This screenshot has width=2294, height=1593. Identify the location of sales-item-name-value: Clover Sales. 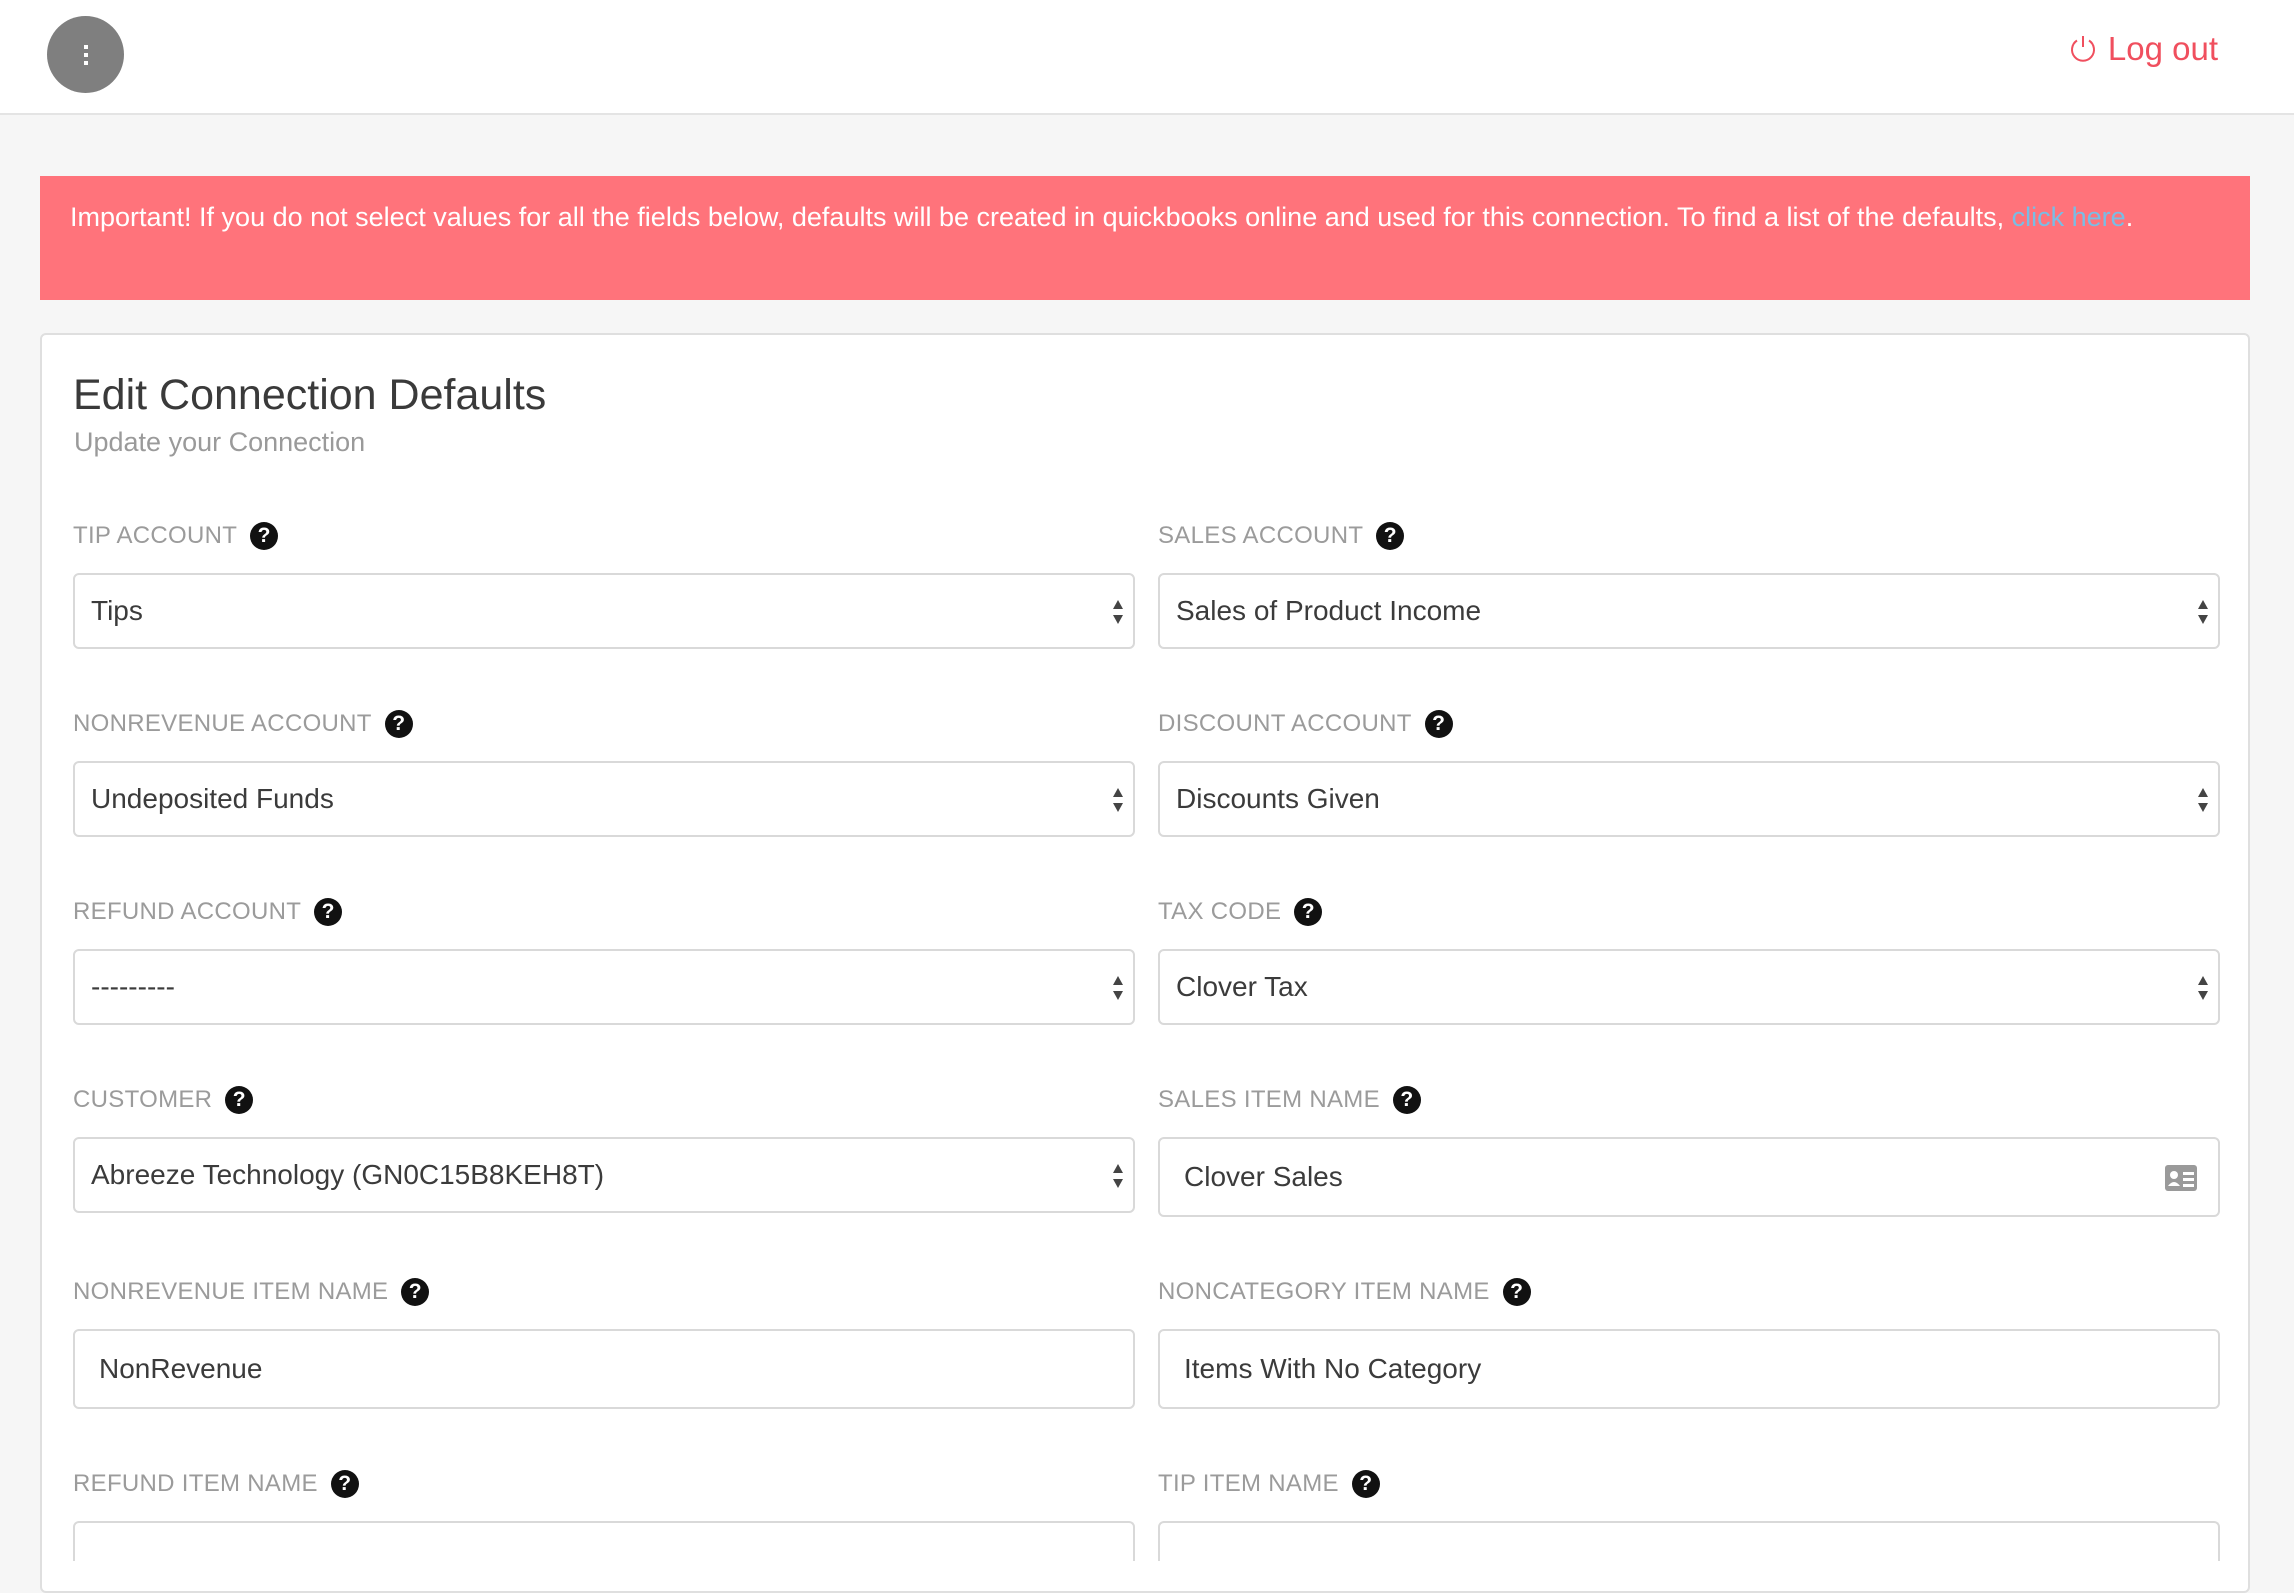
(1263, 1176).